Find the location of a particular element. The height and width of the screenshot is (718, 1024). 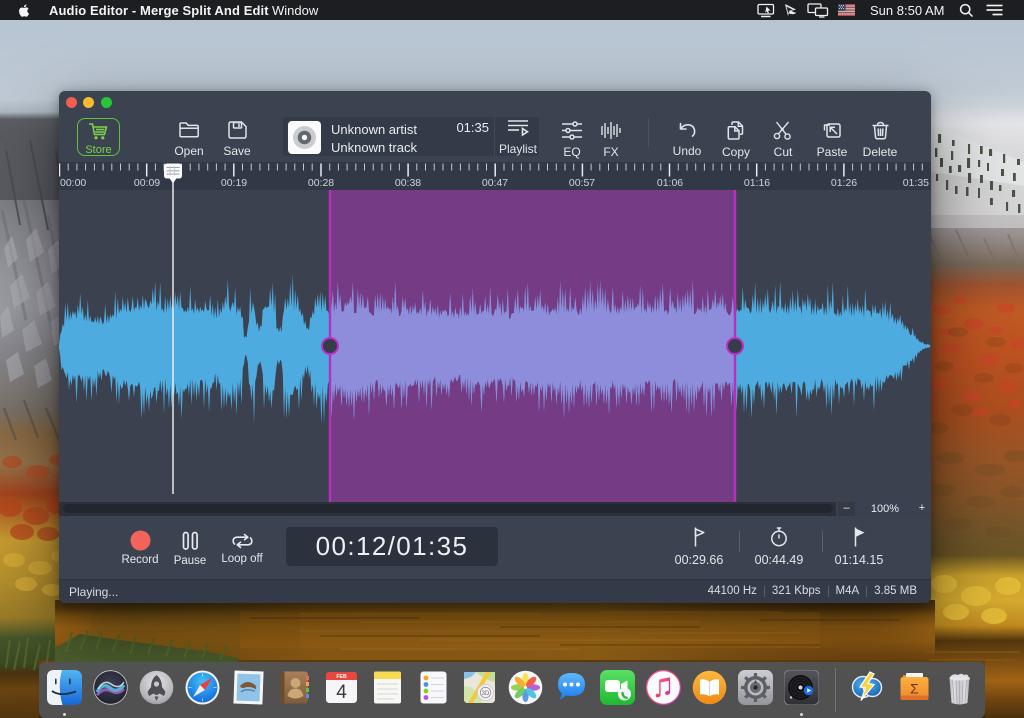

svg-text: Σ is located at coordinates (914, 689).